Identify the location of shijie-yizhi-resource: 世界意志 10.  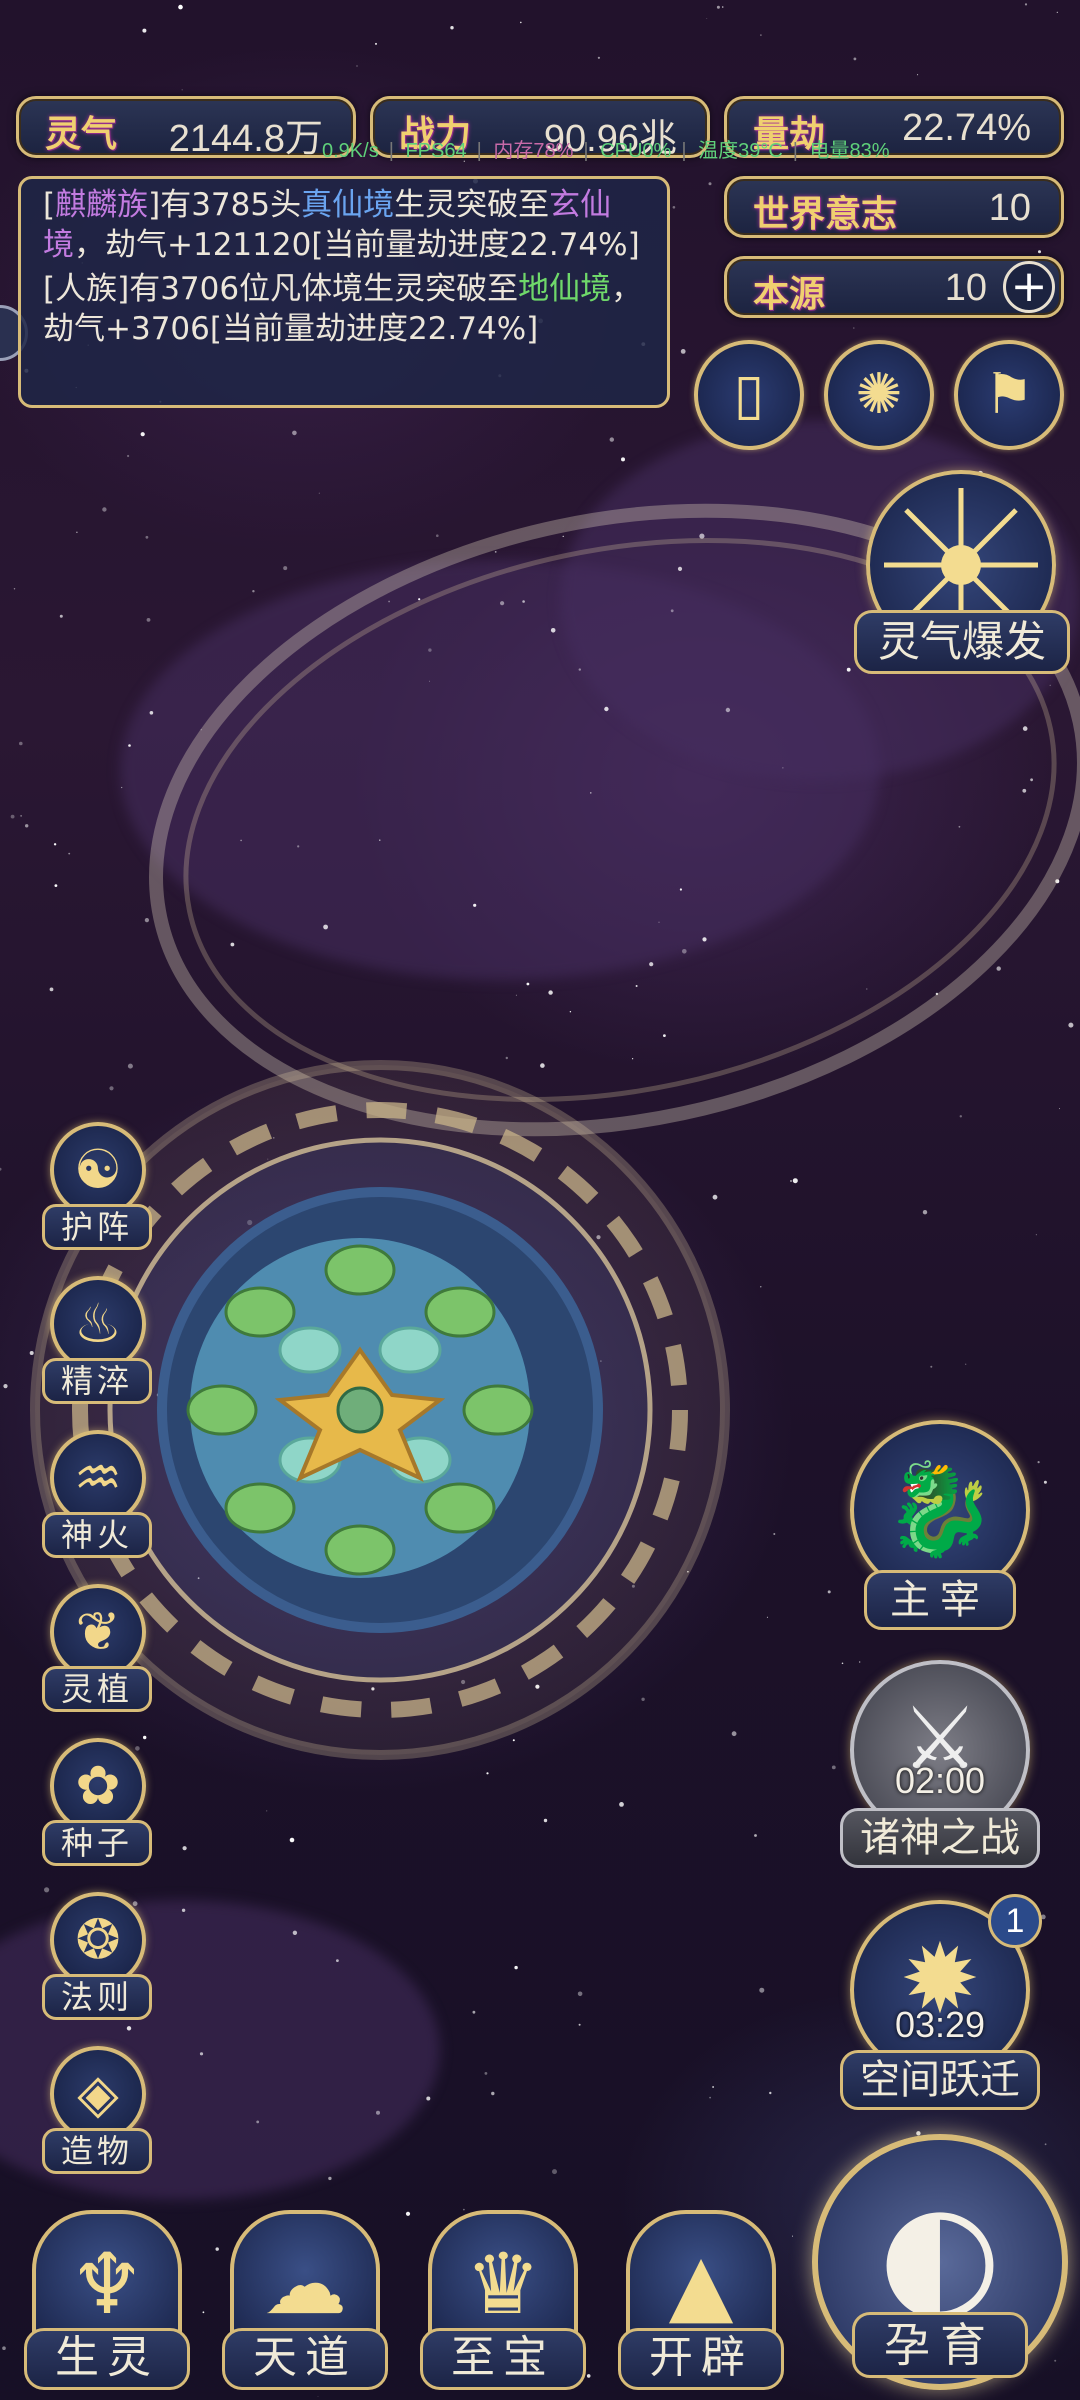
(894, 207).